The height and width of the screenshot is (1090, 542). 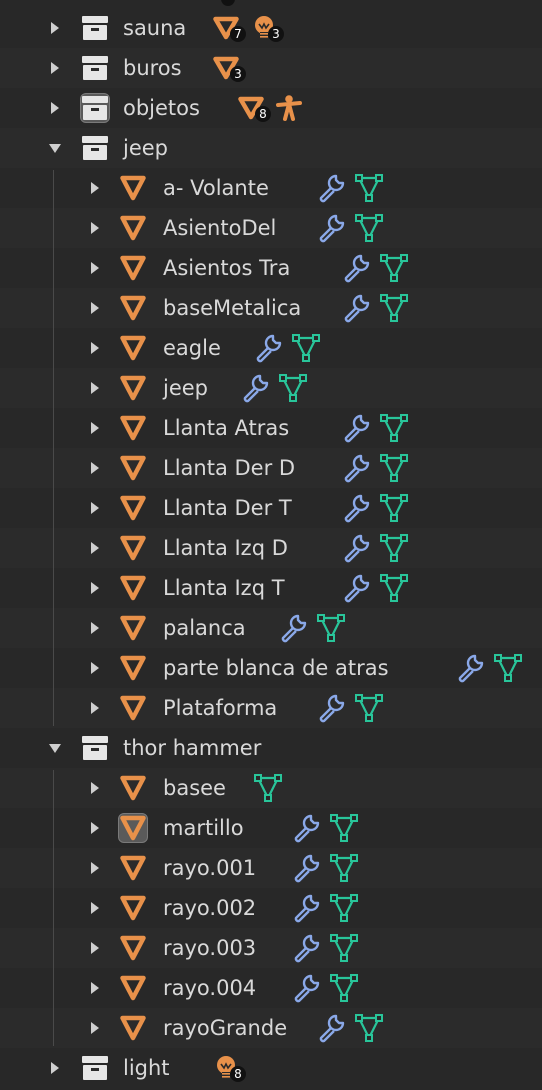 I want to click on object-row: palanca, so click(x=271, y=628).